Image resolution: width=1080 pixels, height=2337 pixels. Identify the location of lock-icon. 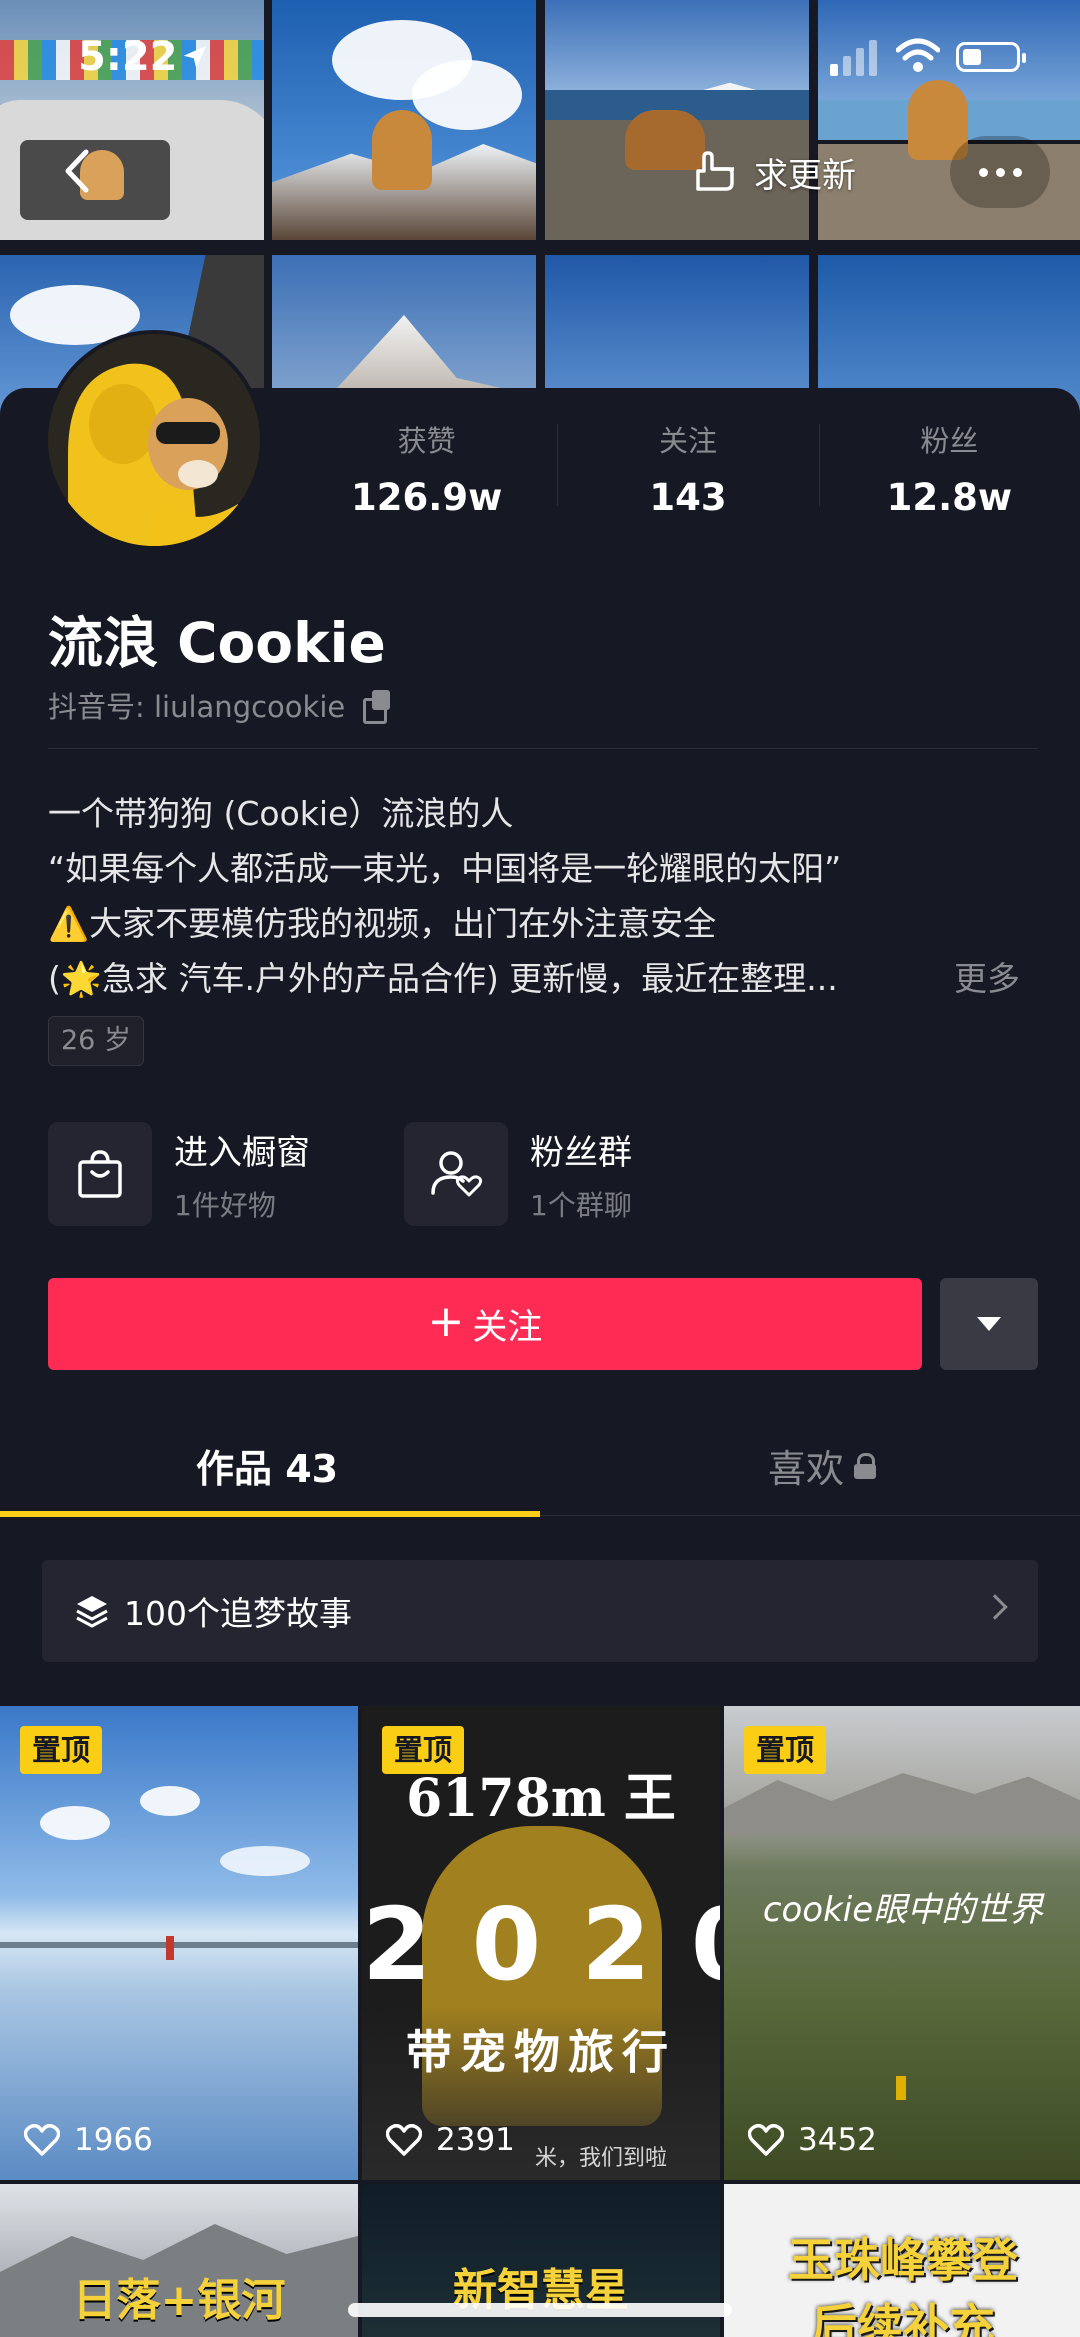
(865, 1465).